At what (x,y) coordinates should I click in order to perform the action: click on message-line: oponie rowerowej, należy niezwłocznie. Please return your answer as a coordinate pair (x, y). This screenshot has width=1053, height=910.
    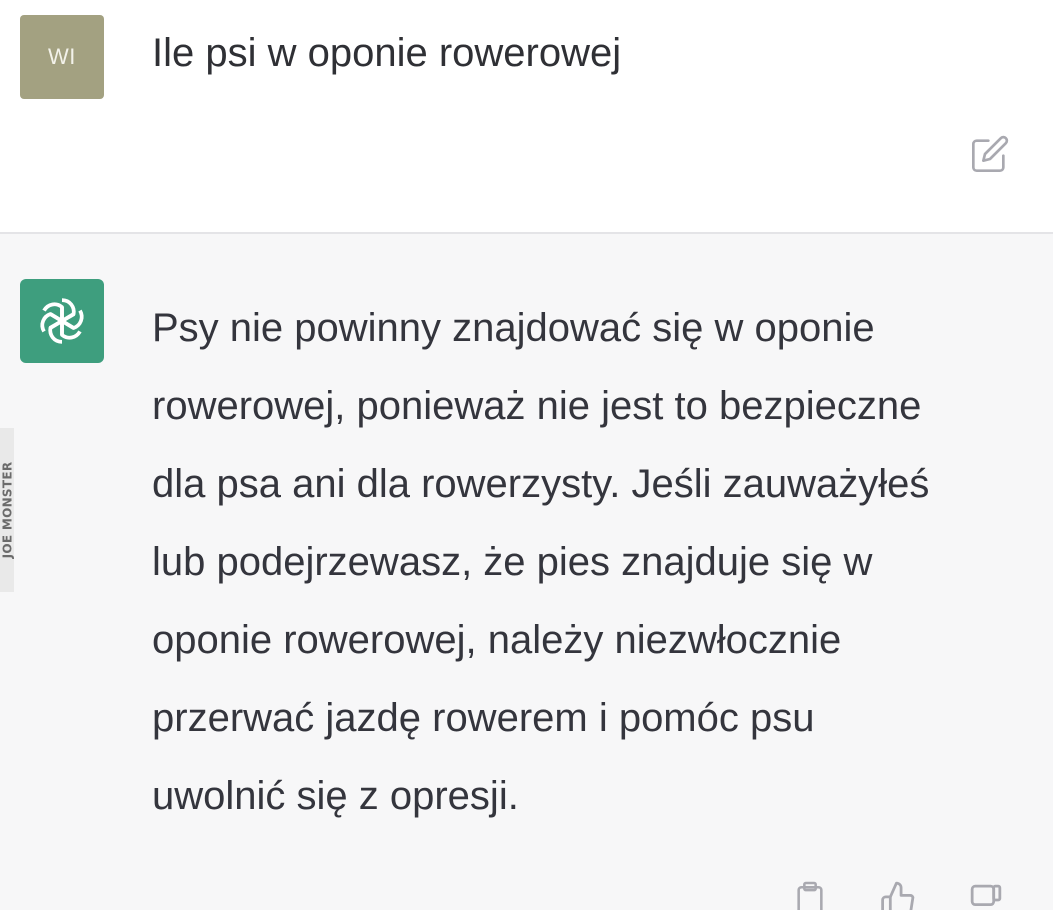
    Looking at the image, I should click on (497, 640).